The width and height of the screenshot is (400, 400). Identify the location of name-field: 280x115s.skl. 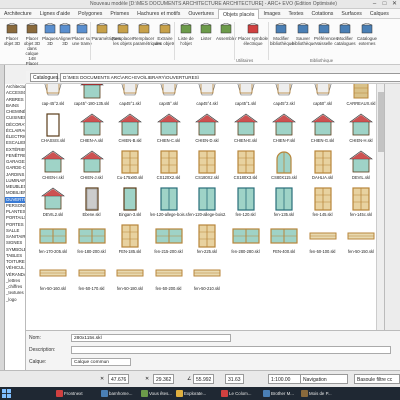
(151, 338).